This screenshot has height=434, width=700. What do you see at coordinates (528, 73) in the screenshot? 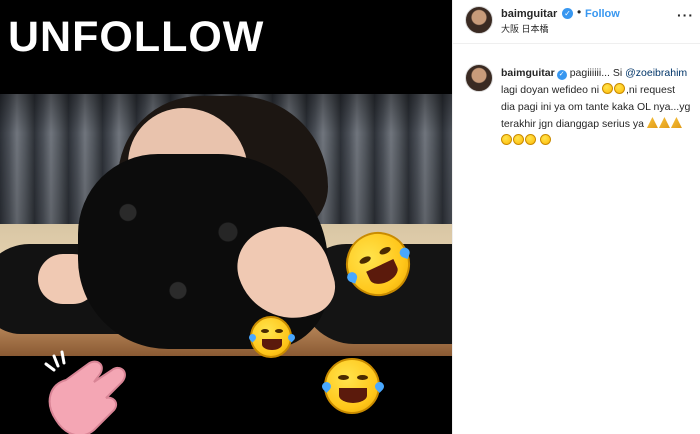
I see `caption-username: baimguitar` at bounding box center [528, 73].